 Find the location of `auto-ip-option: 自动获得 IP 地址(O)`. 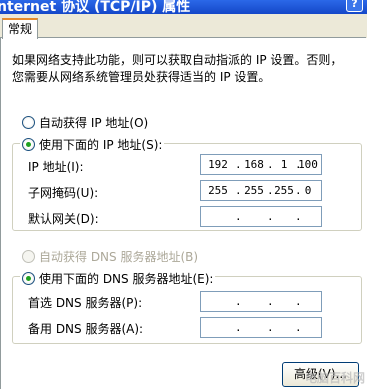

auto-ip-option: 自动获得 IP 地址(O) is located at coordinates (85, 122).